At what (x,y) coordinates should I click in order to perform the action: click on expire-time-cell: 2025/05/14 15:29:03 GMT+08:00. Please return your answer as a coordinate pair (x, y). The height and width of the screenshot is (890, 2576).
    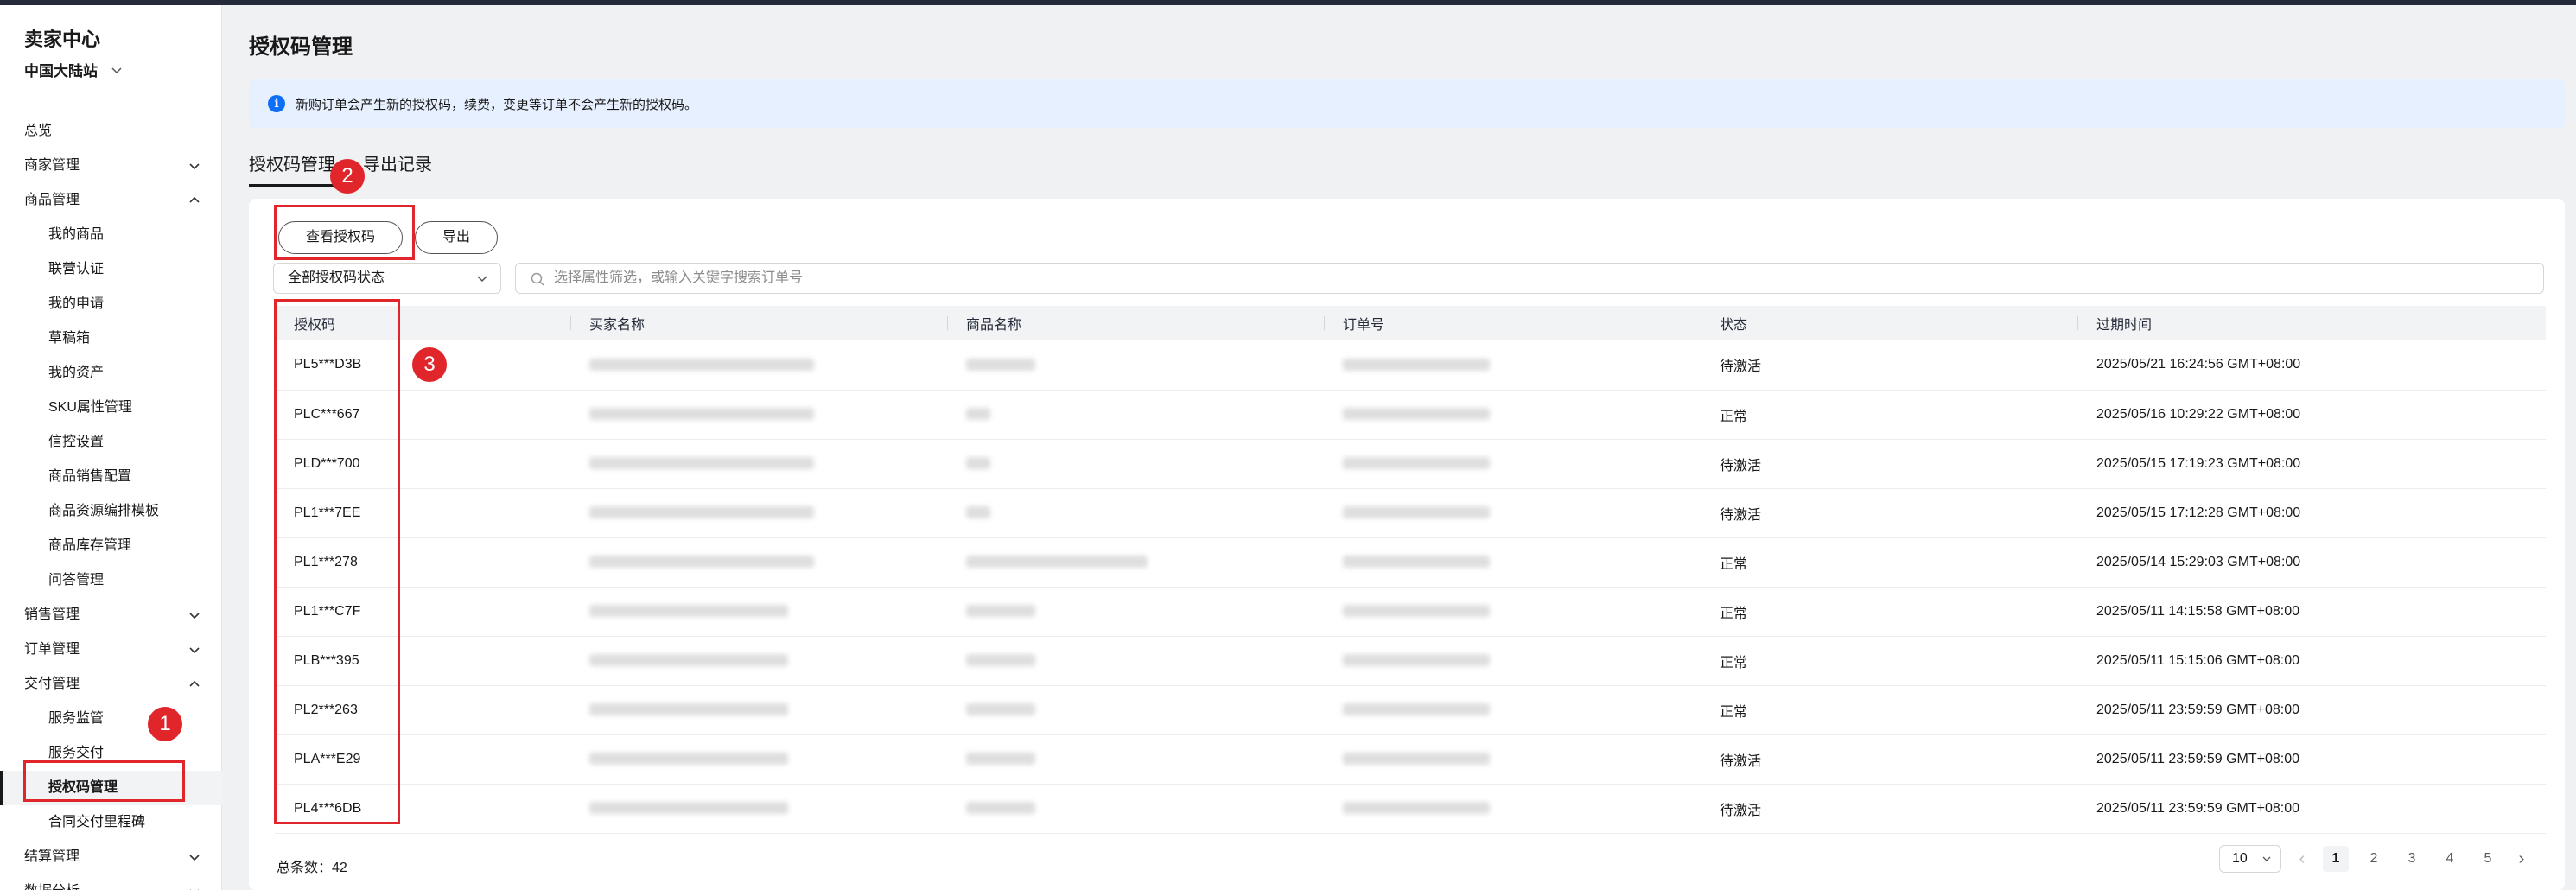
    Looking at the image, I should click on (2311, 562).